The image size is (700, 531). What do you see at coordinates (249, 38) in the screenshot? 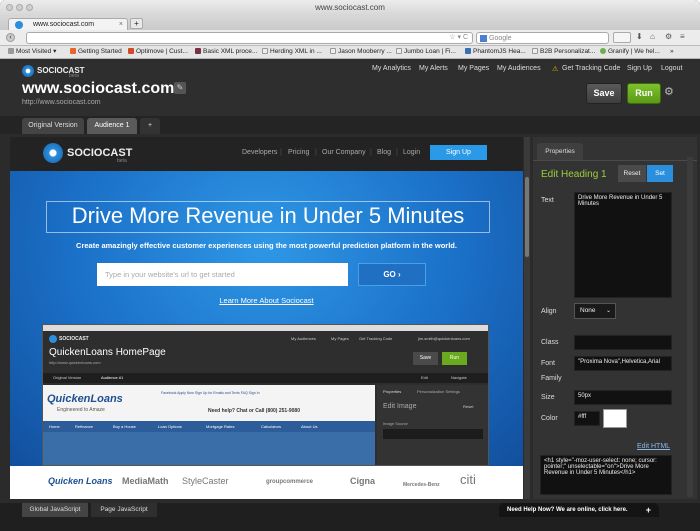
I see `url-bar: ☆ ▾ C` at bounding box center [249, 38].